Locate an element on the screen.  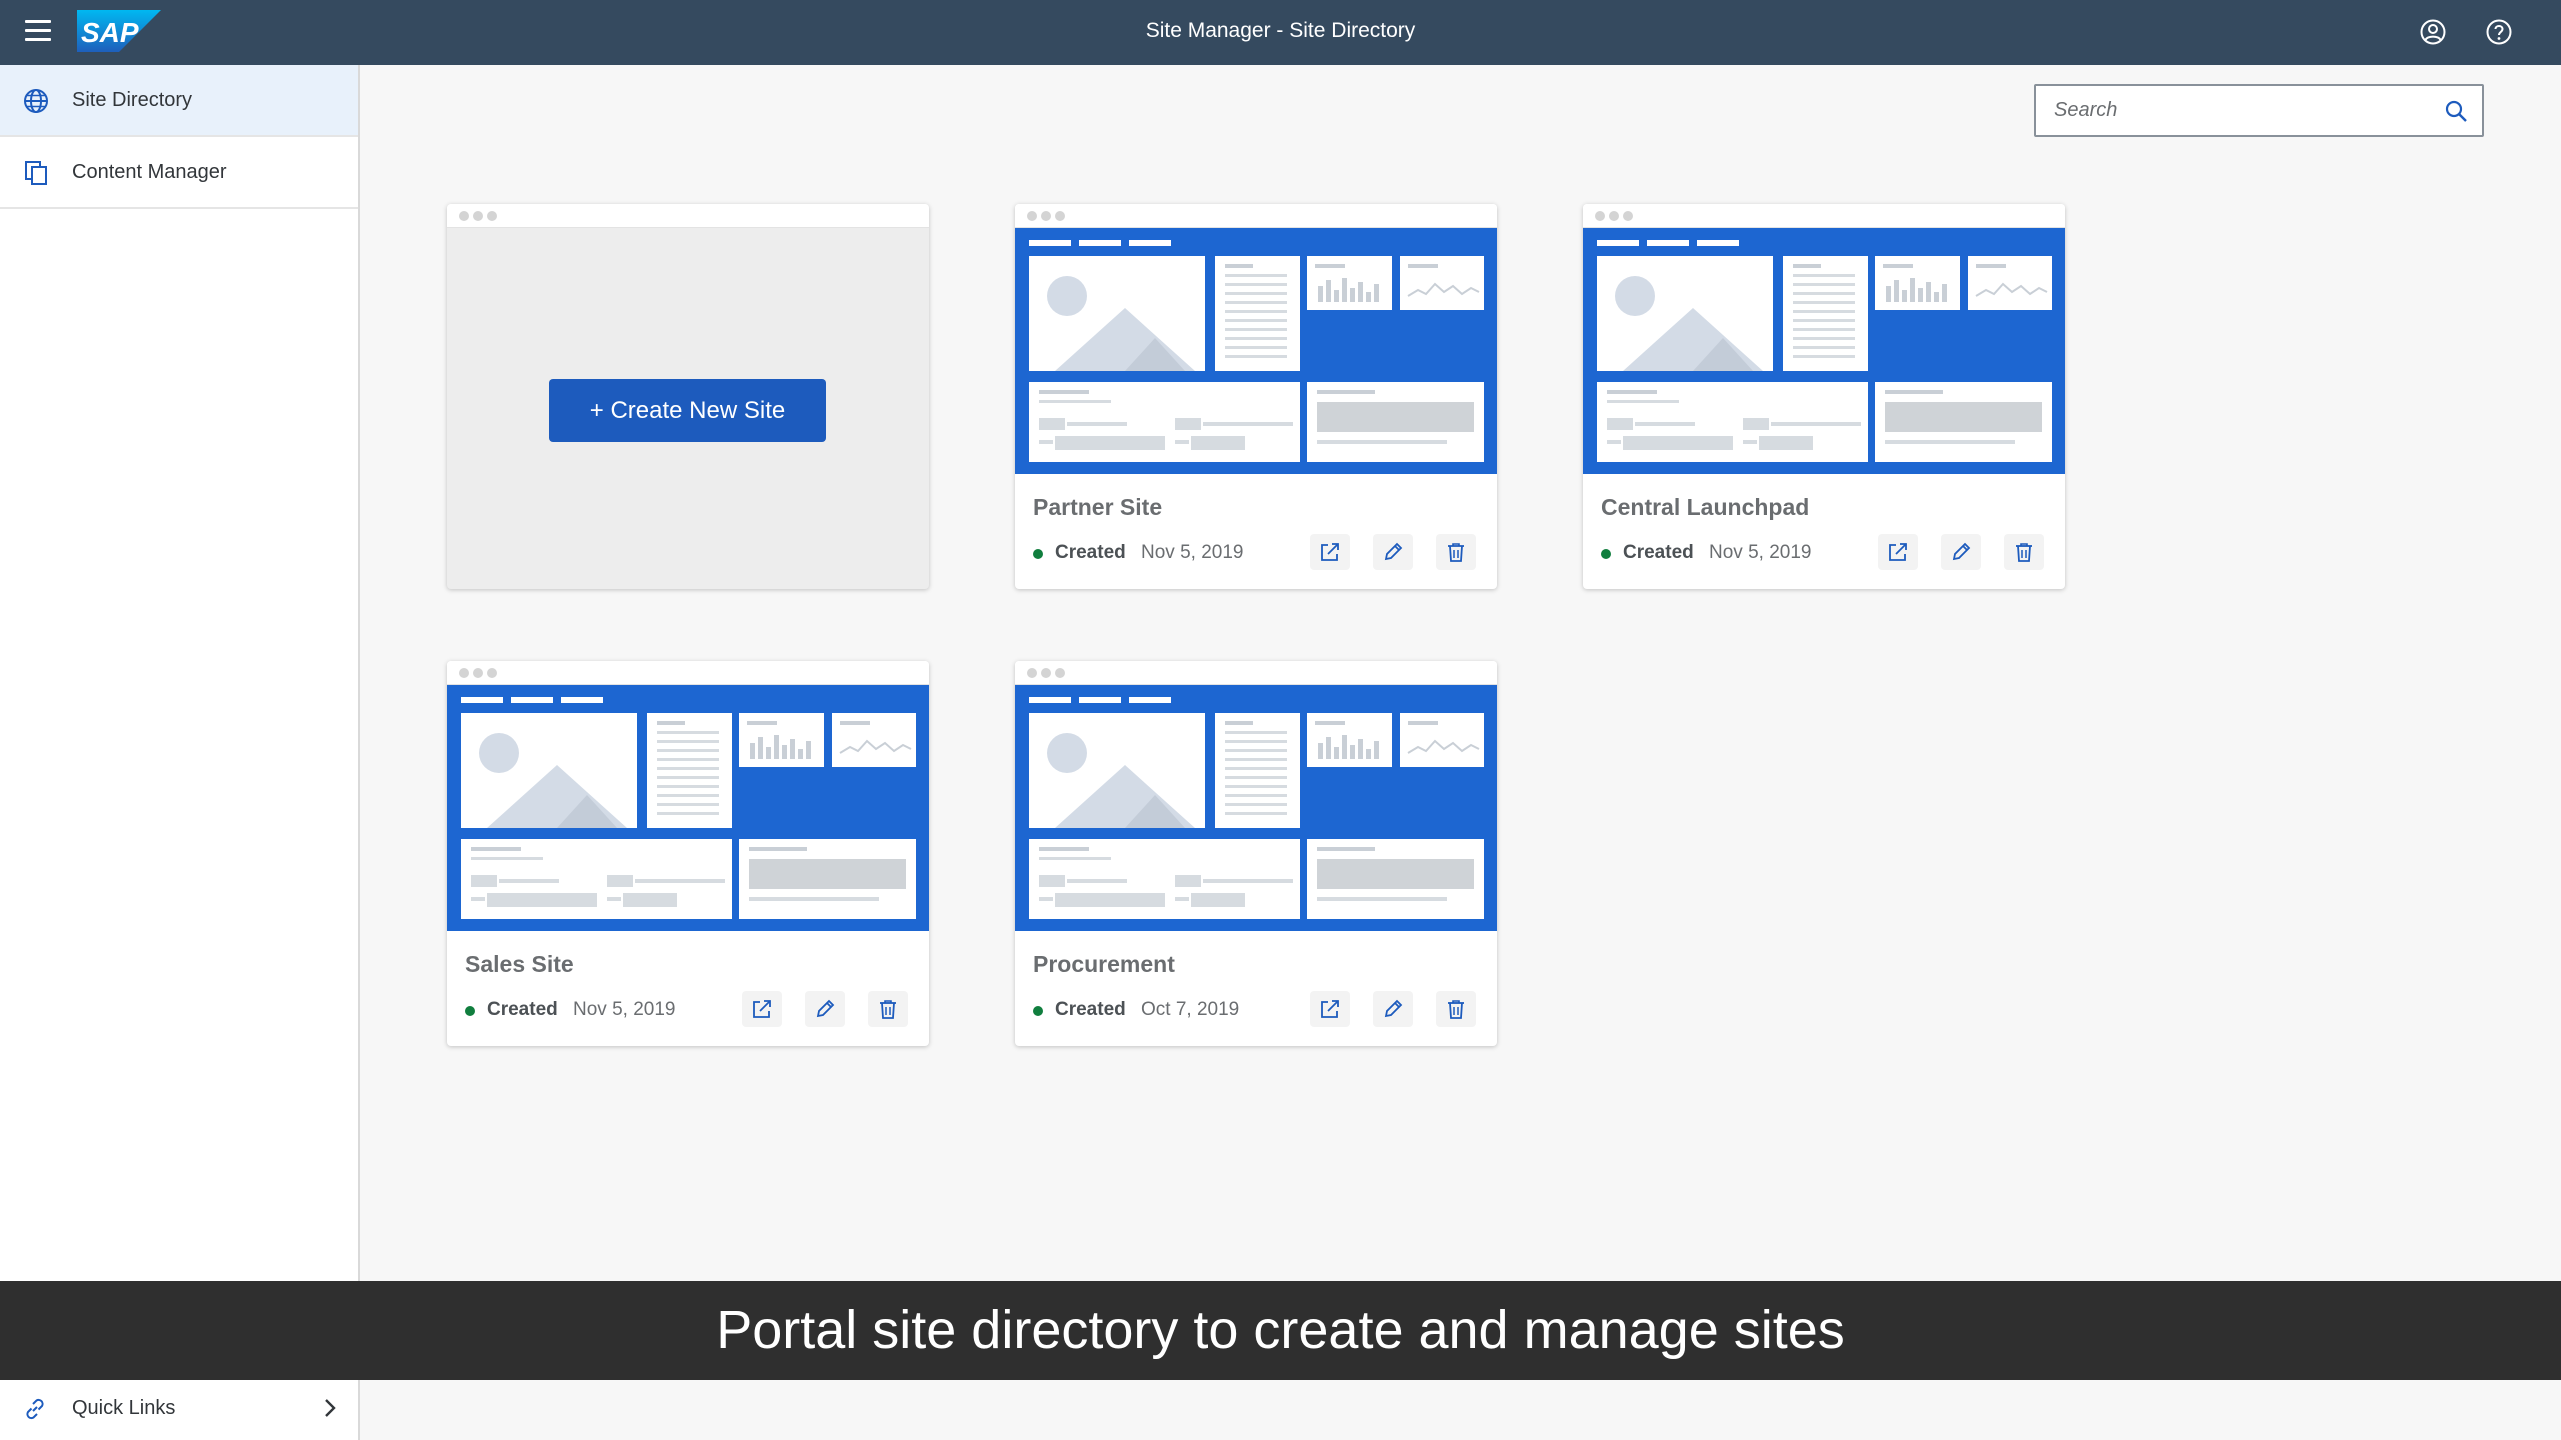
chevron-right-icon is located at coordinates (330, 1408).